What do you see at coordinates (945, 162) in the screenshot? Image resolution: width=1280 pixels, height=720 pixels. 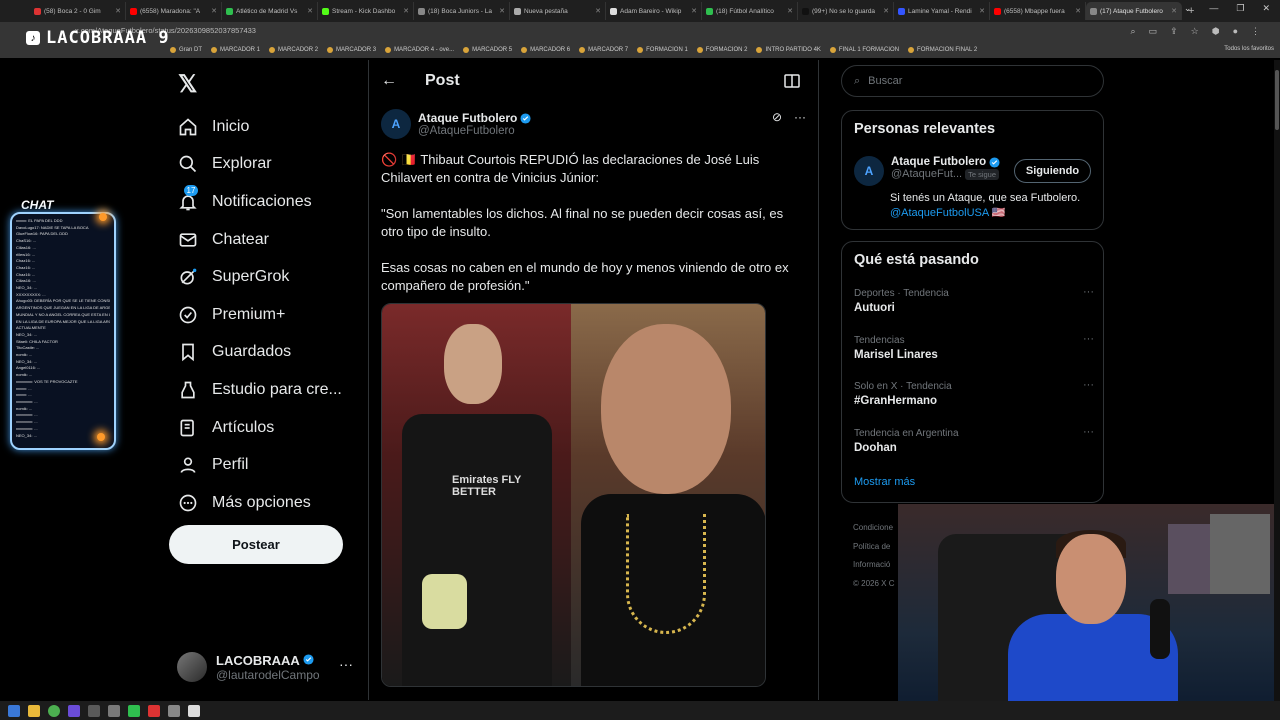 I see `relevant-person-name: Ataque Futbolero` at bounding box center [945, 162].